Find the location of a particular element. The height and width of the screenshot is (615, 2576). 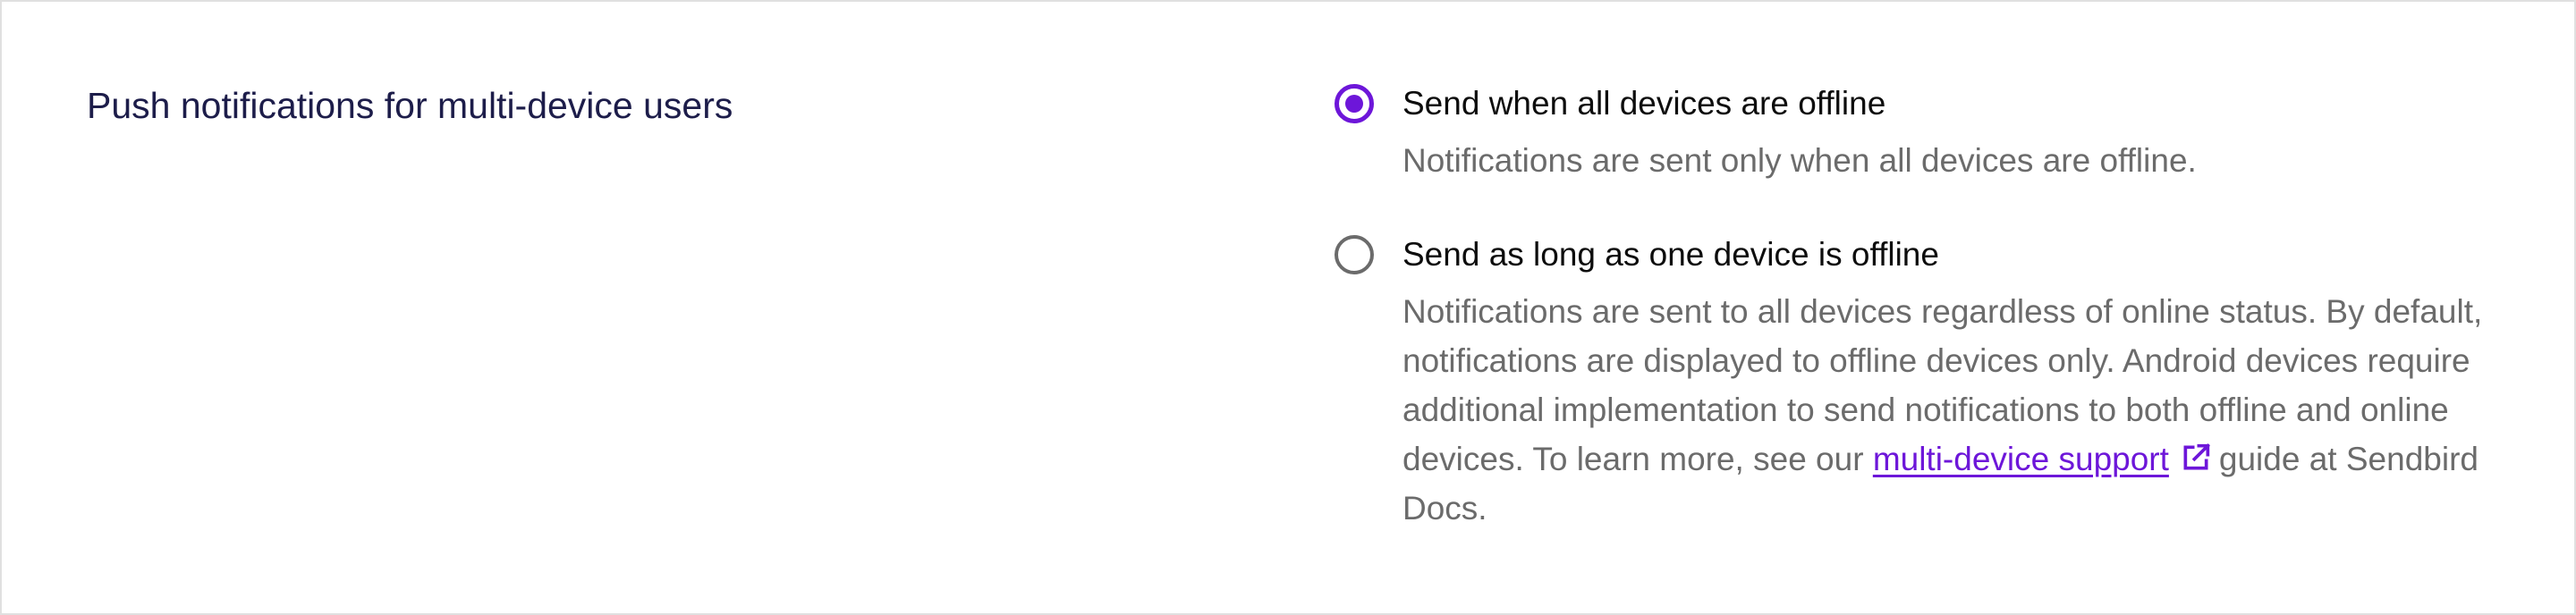

radio-all-offline is located at coordinates (1354, 103).